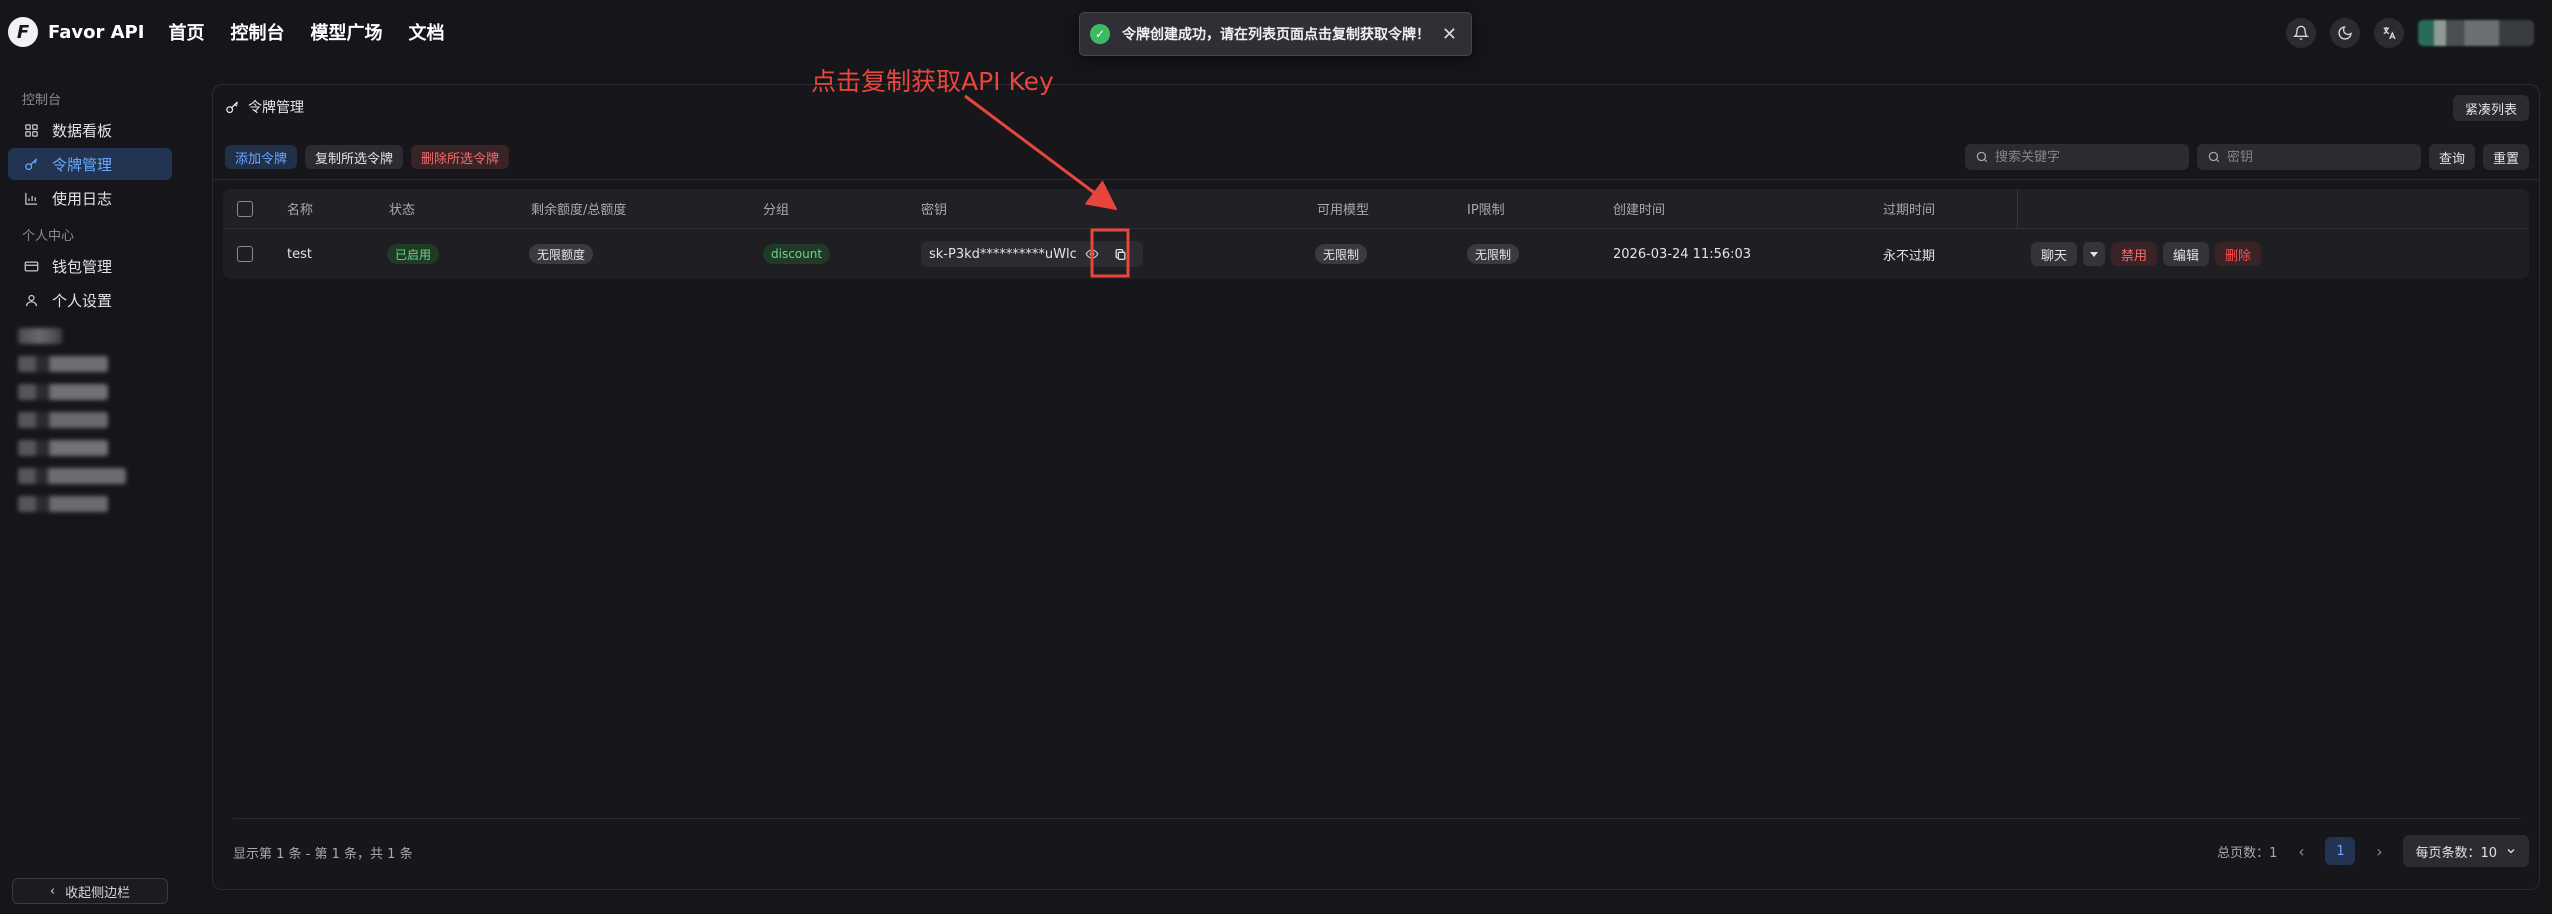 This screenshot has width=2552, height=914. I want to click on toast-close-icon: ✕, so click(1449, 34).